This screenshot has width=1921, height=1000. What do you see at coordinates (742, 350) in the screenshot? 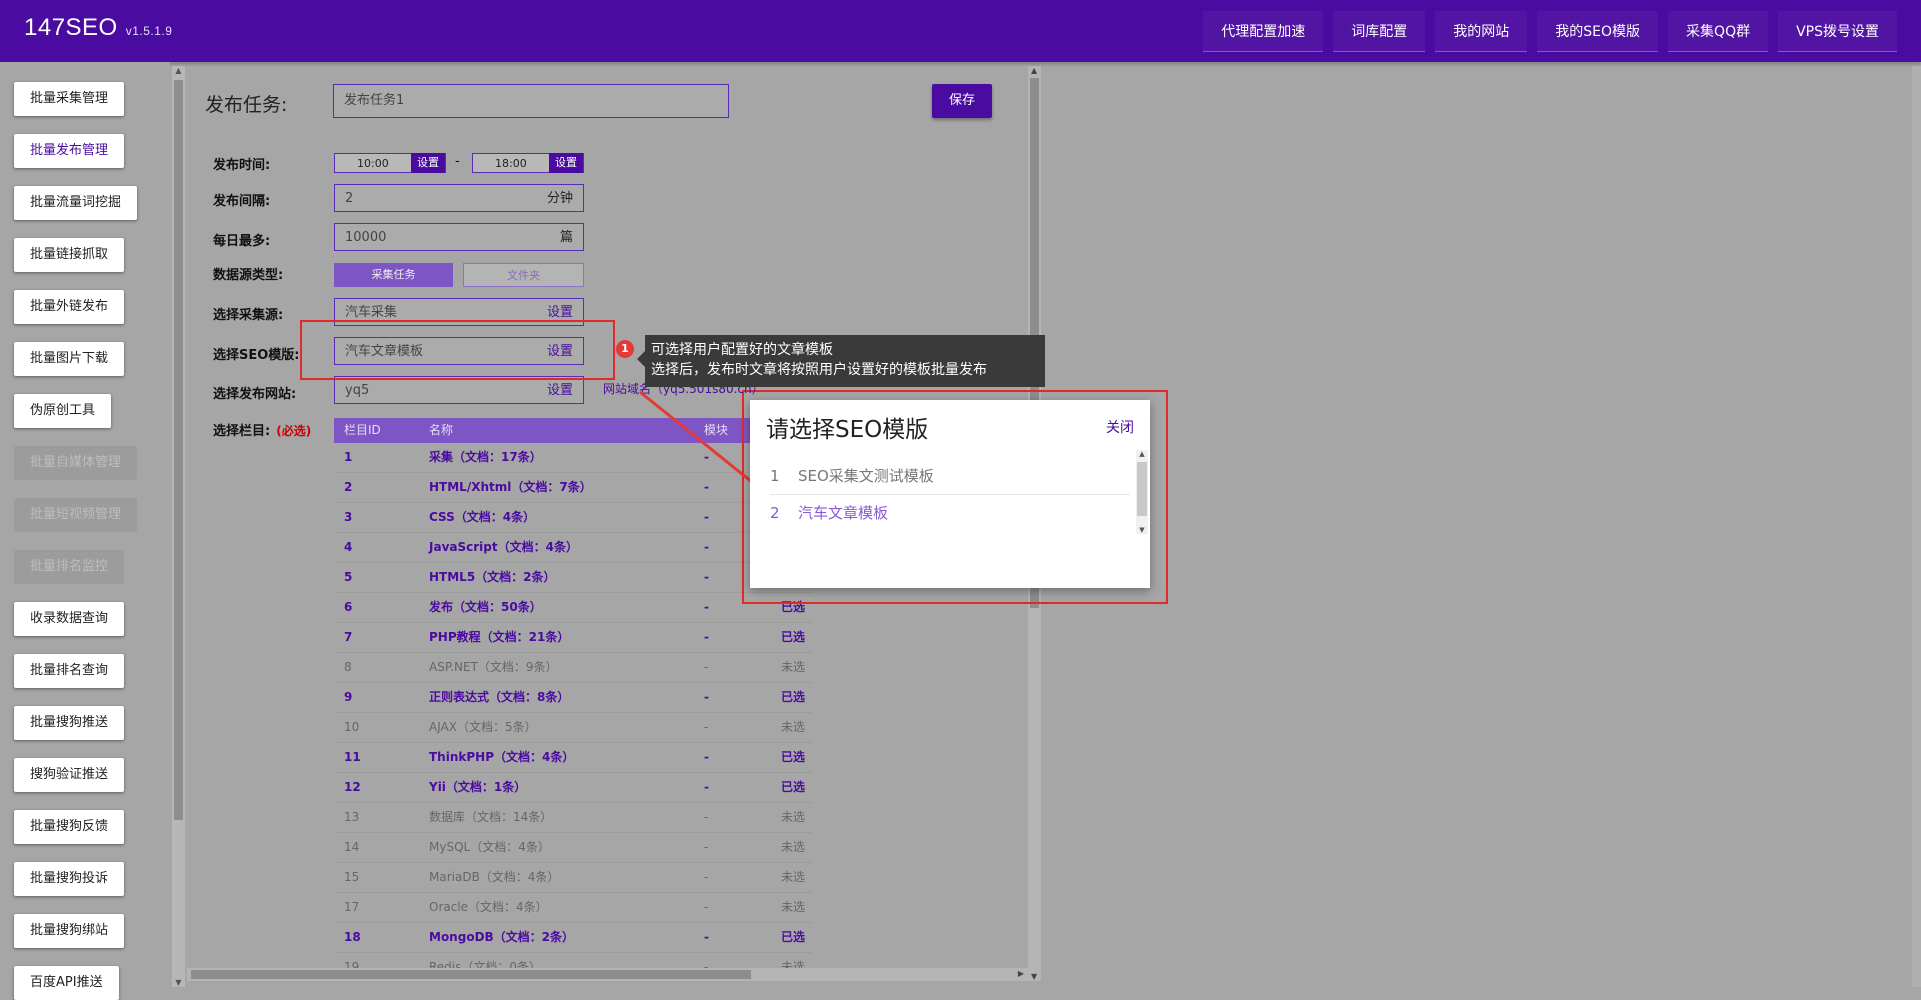
I see `tooltip-line-1: 可选择用户配置好的文章模板` at bounding box center [742, 350].